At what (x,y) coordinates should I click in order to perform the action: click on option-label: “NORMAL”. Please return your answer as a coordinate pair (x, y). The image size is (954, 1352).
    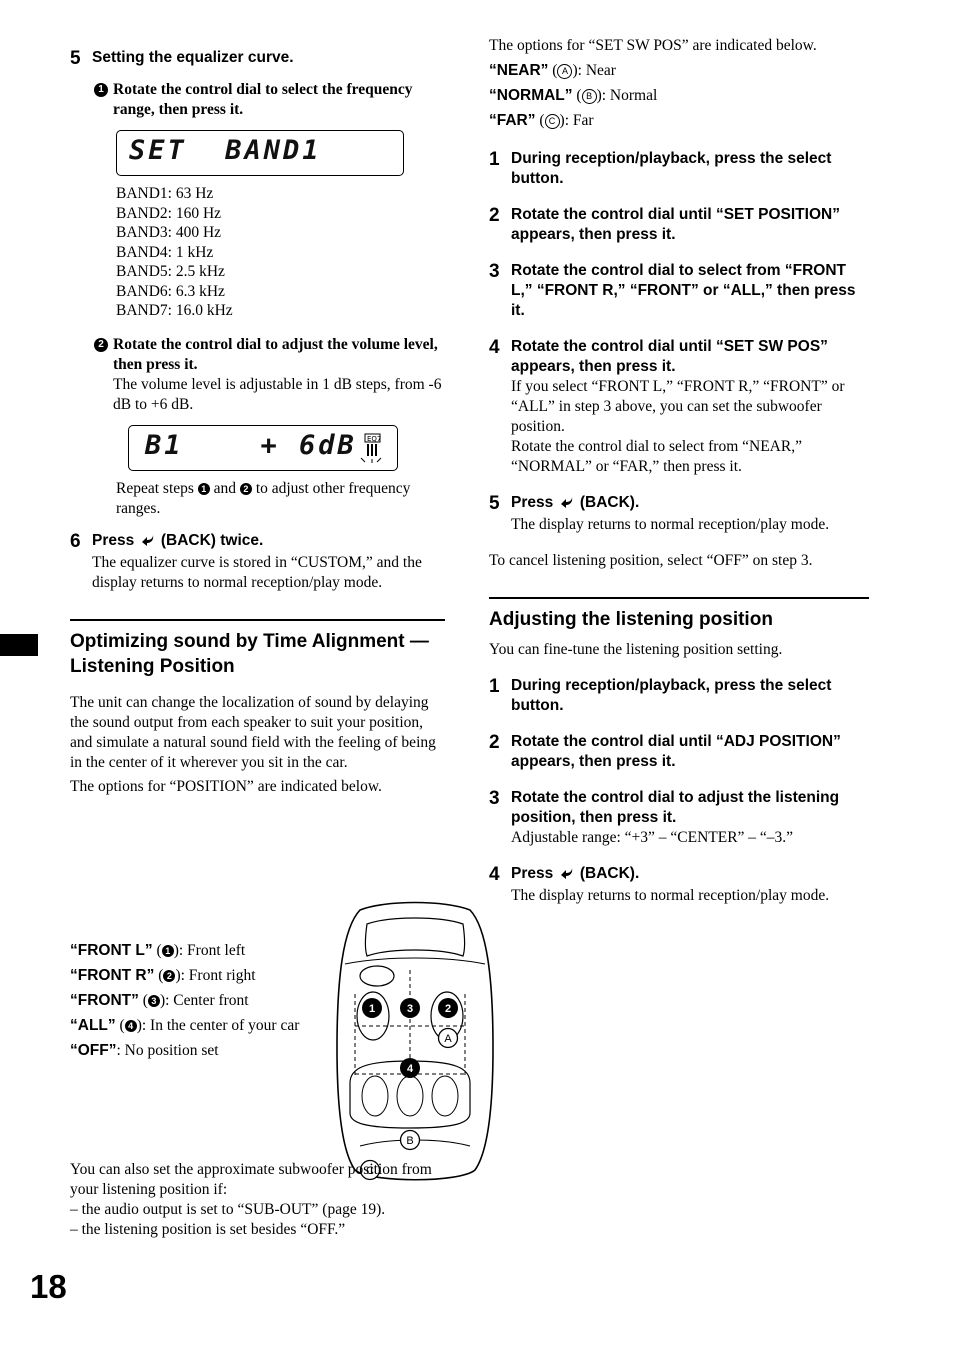
    Looking at the image, I should click on (531, 95).